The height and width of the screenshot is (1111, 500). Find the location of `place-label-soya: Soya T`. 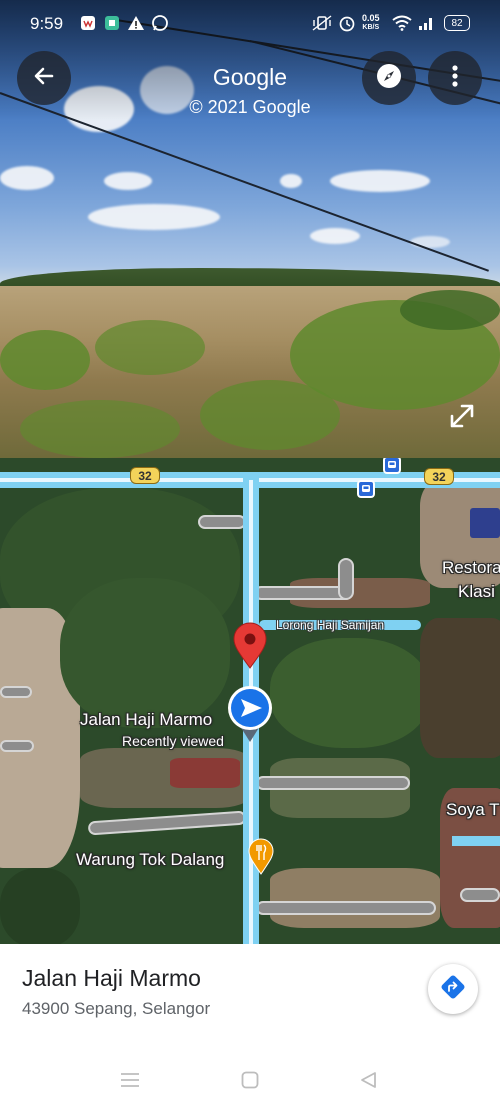

place-label-soya: Soya T is located at coordinates (473, 810).